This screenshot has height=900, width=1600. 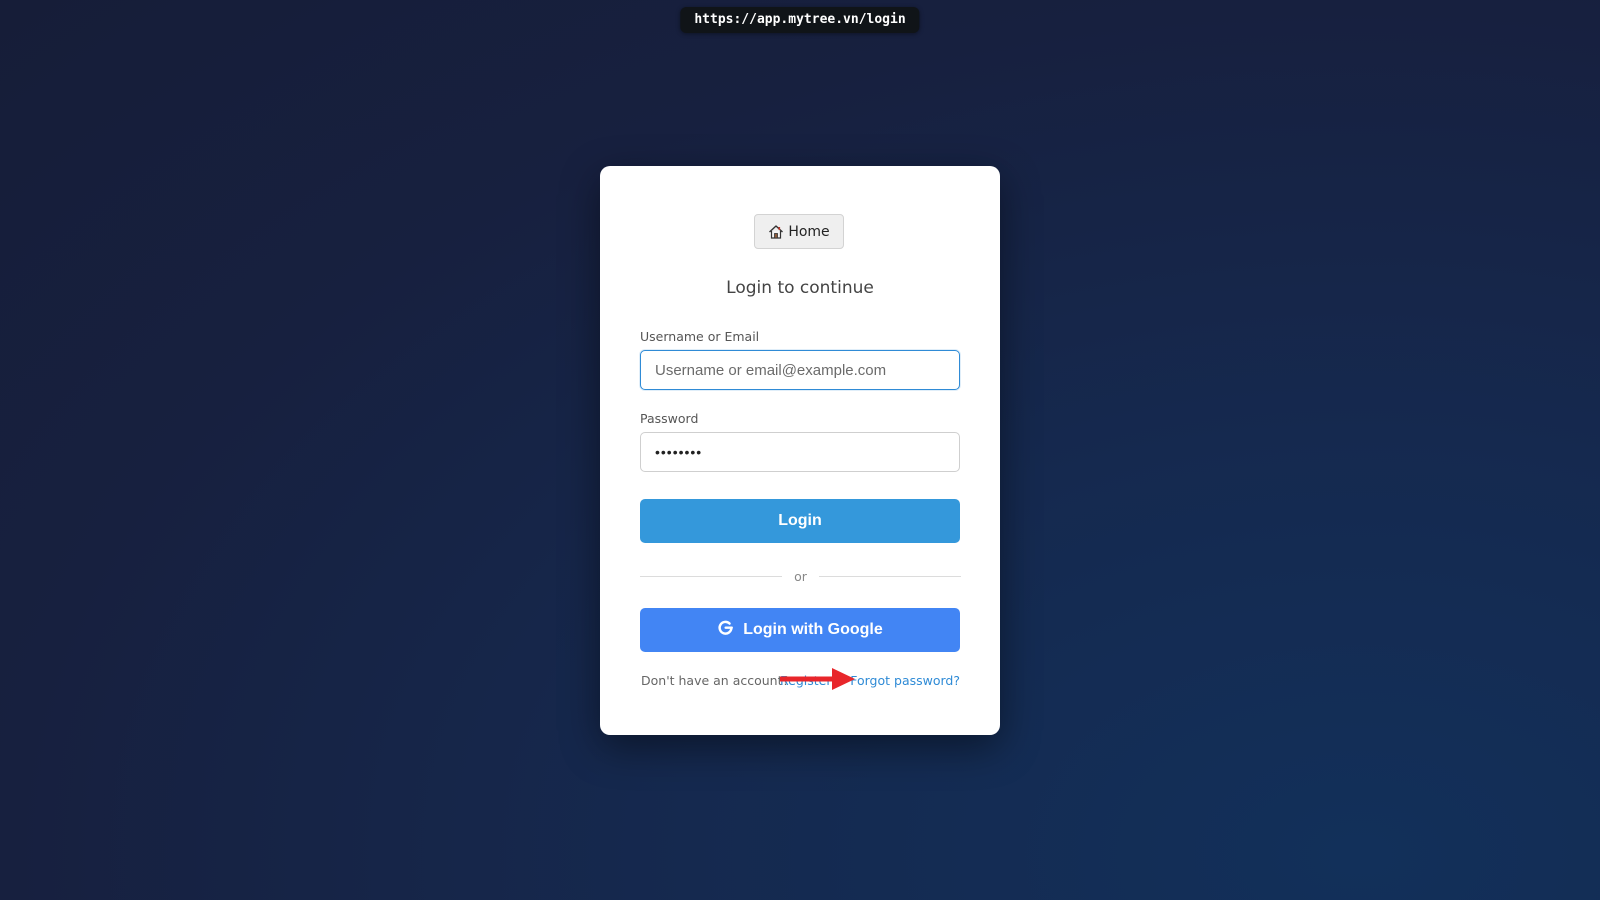 I want to click on forgot-password-link: Forgot password?, so click(x=905, y=680).